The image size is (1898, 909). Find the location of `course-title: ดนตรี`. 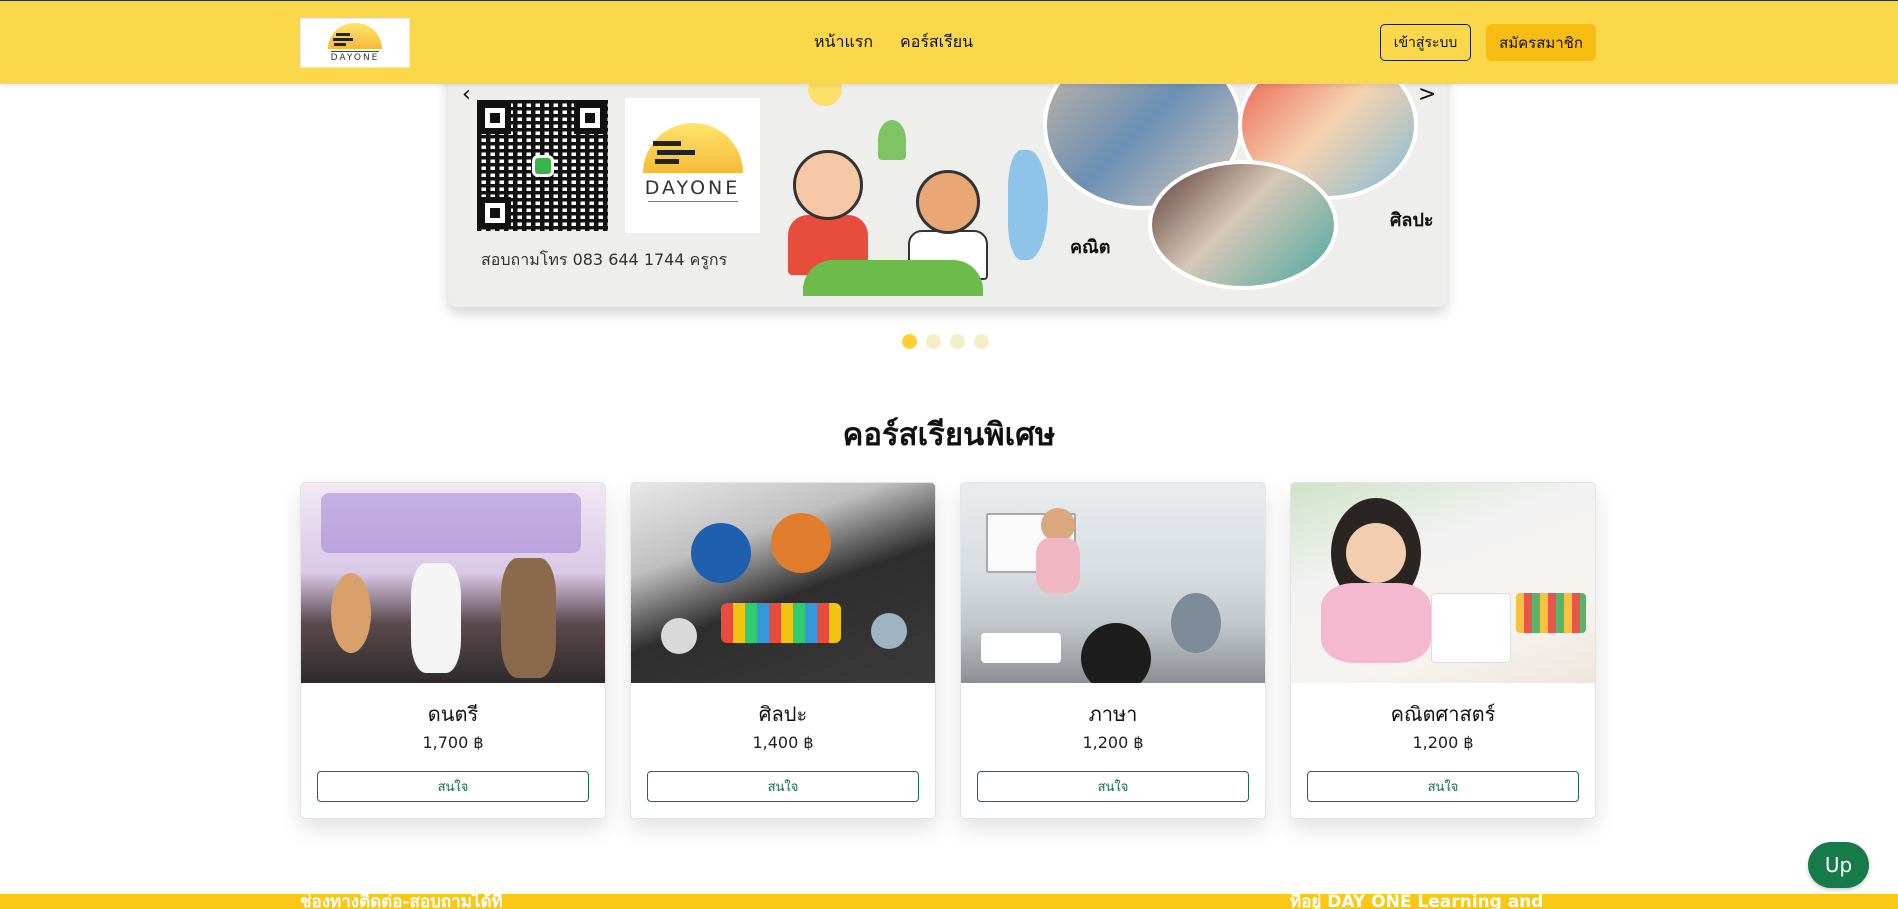

course-title: ดนตรี is located at coordinates (453, 714).